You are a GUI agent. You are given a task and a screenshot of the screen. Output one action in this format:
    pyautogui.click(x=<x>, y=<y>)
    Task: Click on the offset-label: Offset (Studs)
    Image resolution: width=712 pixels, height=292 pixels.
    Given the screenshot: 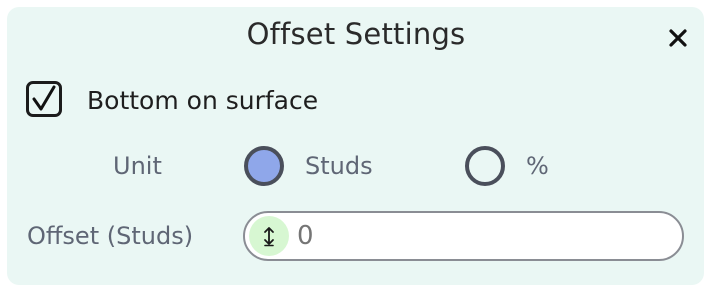 What is the action you would take?
    pyautogui.click(x=110, y=236)
    